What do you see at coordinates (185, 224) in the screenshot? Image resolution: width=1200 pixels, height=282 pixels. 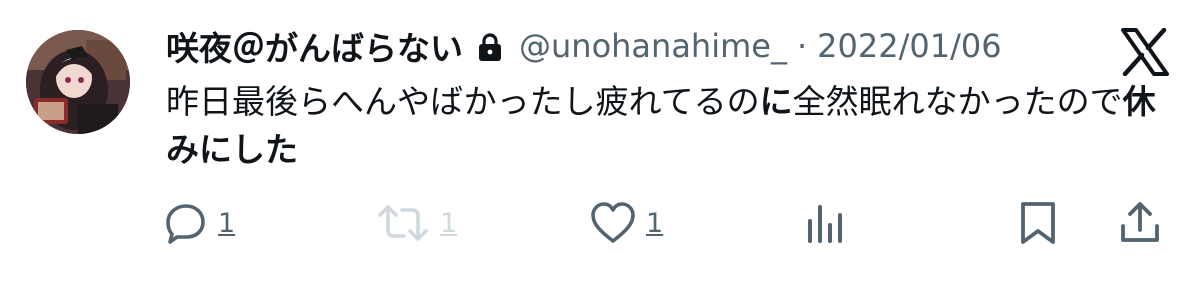 I see `reply-icon` at bounding box center [185, 224].